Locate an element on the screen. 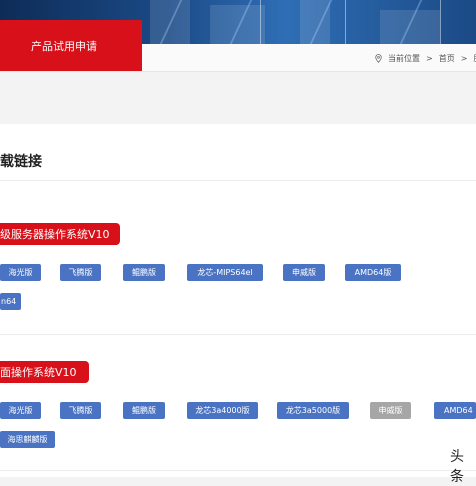 This screenshot has height=486, width=476. download-button-loongson-3a5000-desktop: 龙芯3a5000版 is located at coordinates (313, 410).